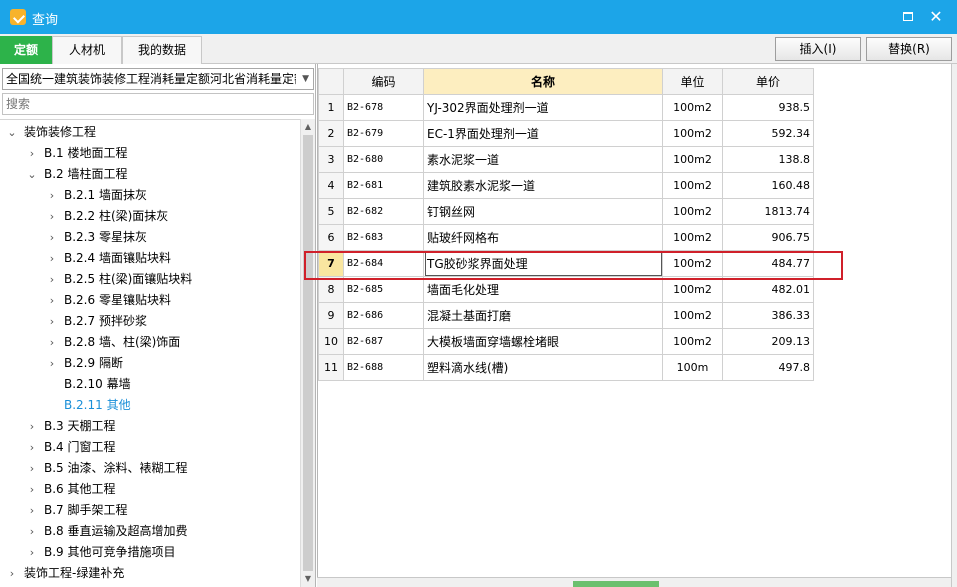  Describe the element at coordinates (162, 50) in the screenshot. I see `tab-my-data: 我的数据` at that location.